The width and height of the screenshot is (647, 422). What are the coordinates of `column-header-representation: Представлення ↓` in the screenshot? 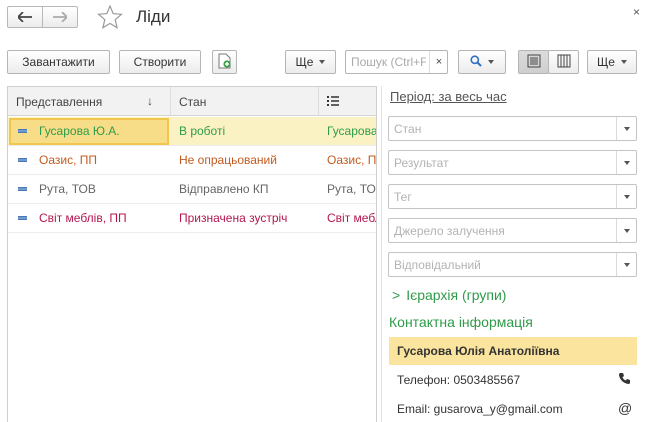 It's located at (89, 101).